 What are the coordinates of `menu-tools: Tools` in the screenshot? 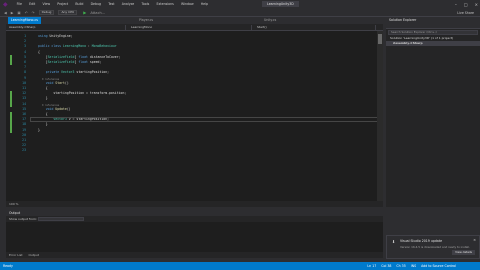 It's located at (145, 4).